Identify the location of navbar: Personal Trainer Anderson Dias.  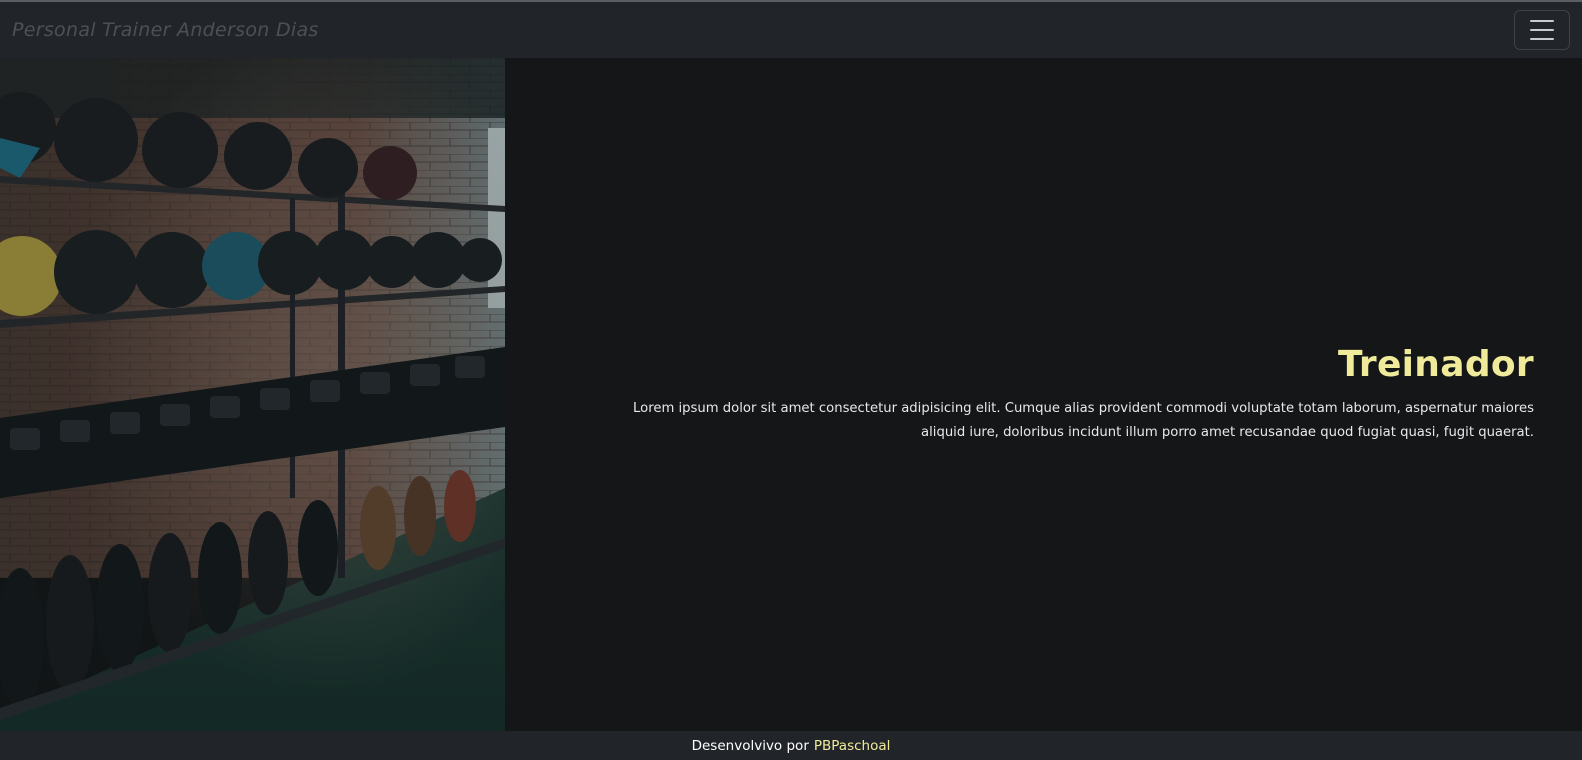
(791, 30).